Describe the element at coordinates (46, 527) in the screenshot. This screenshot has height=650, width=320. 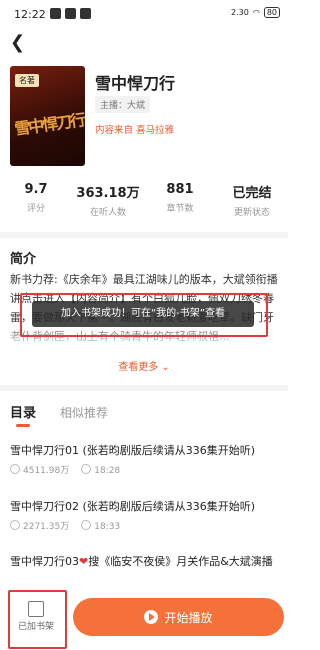
I see `play-count: 2271.35万` at that location.